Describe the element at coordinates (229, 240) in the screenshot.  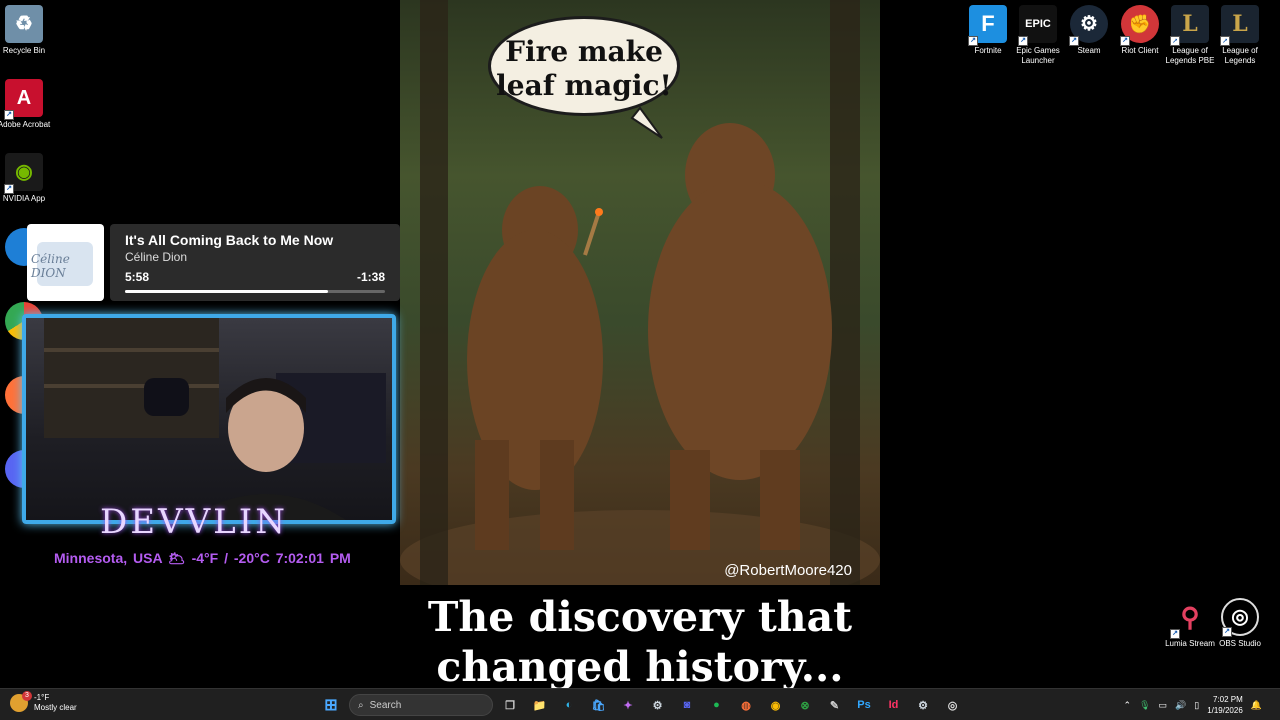
I see `song-title: It's All Coming Back to Me Now` at that location.